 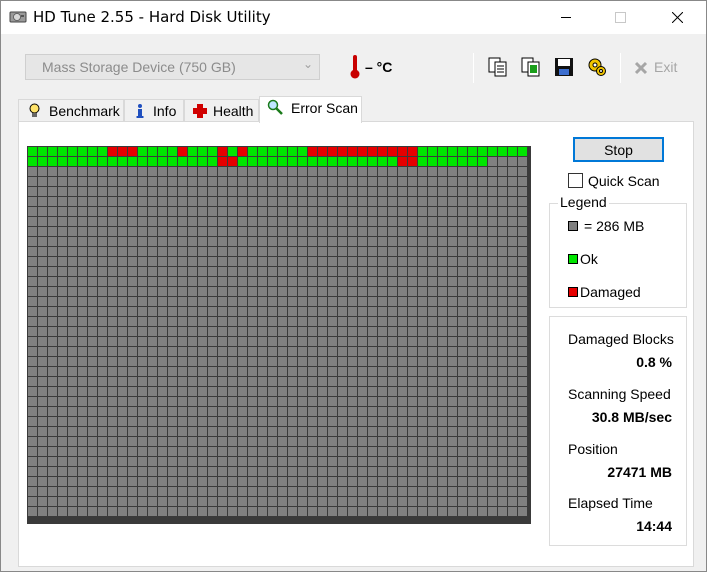 What do you see at coordinates (221, 110) in the screenshot?
I see `tab-health: Health` at bounding box center [221, 110].